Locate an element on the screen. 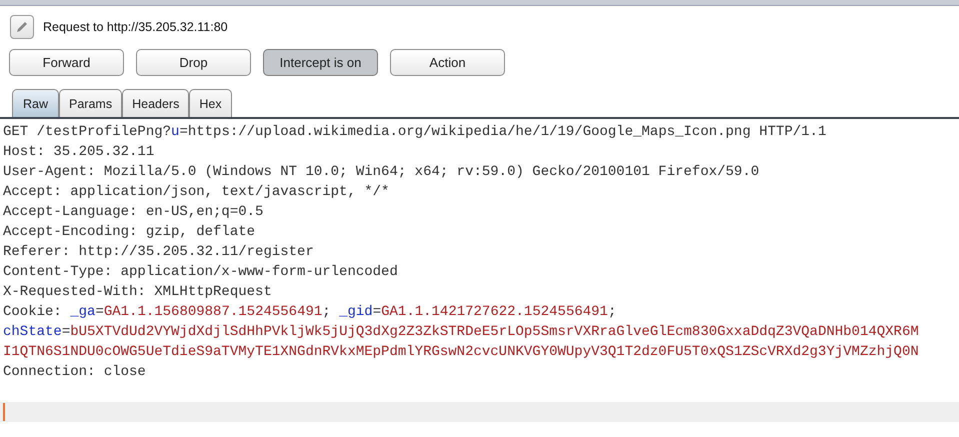 The image size is (959, 437). toolbar-button: Intercept is on is located at coordinates (320, 62).